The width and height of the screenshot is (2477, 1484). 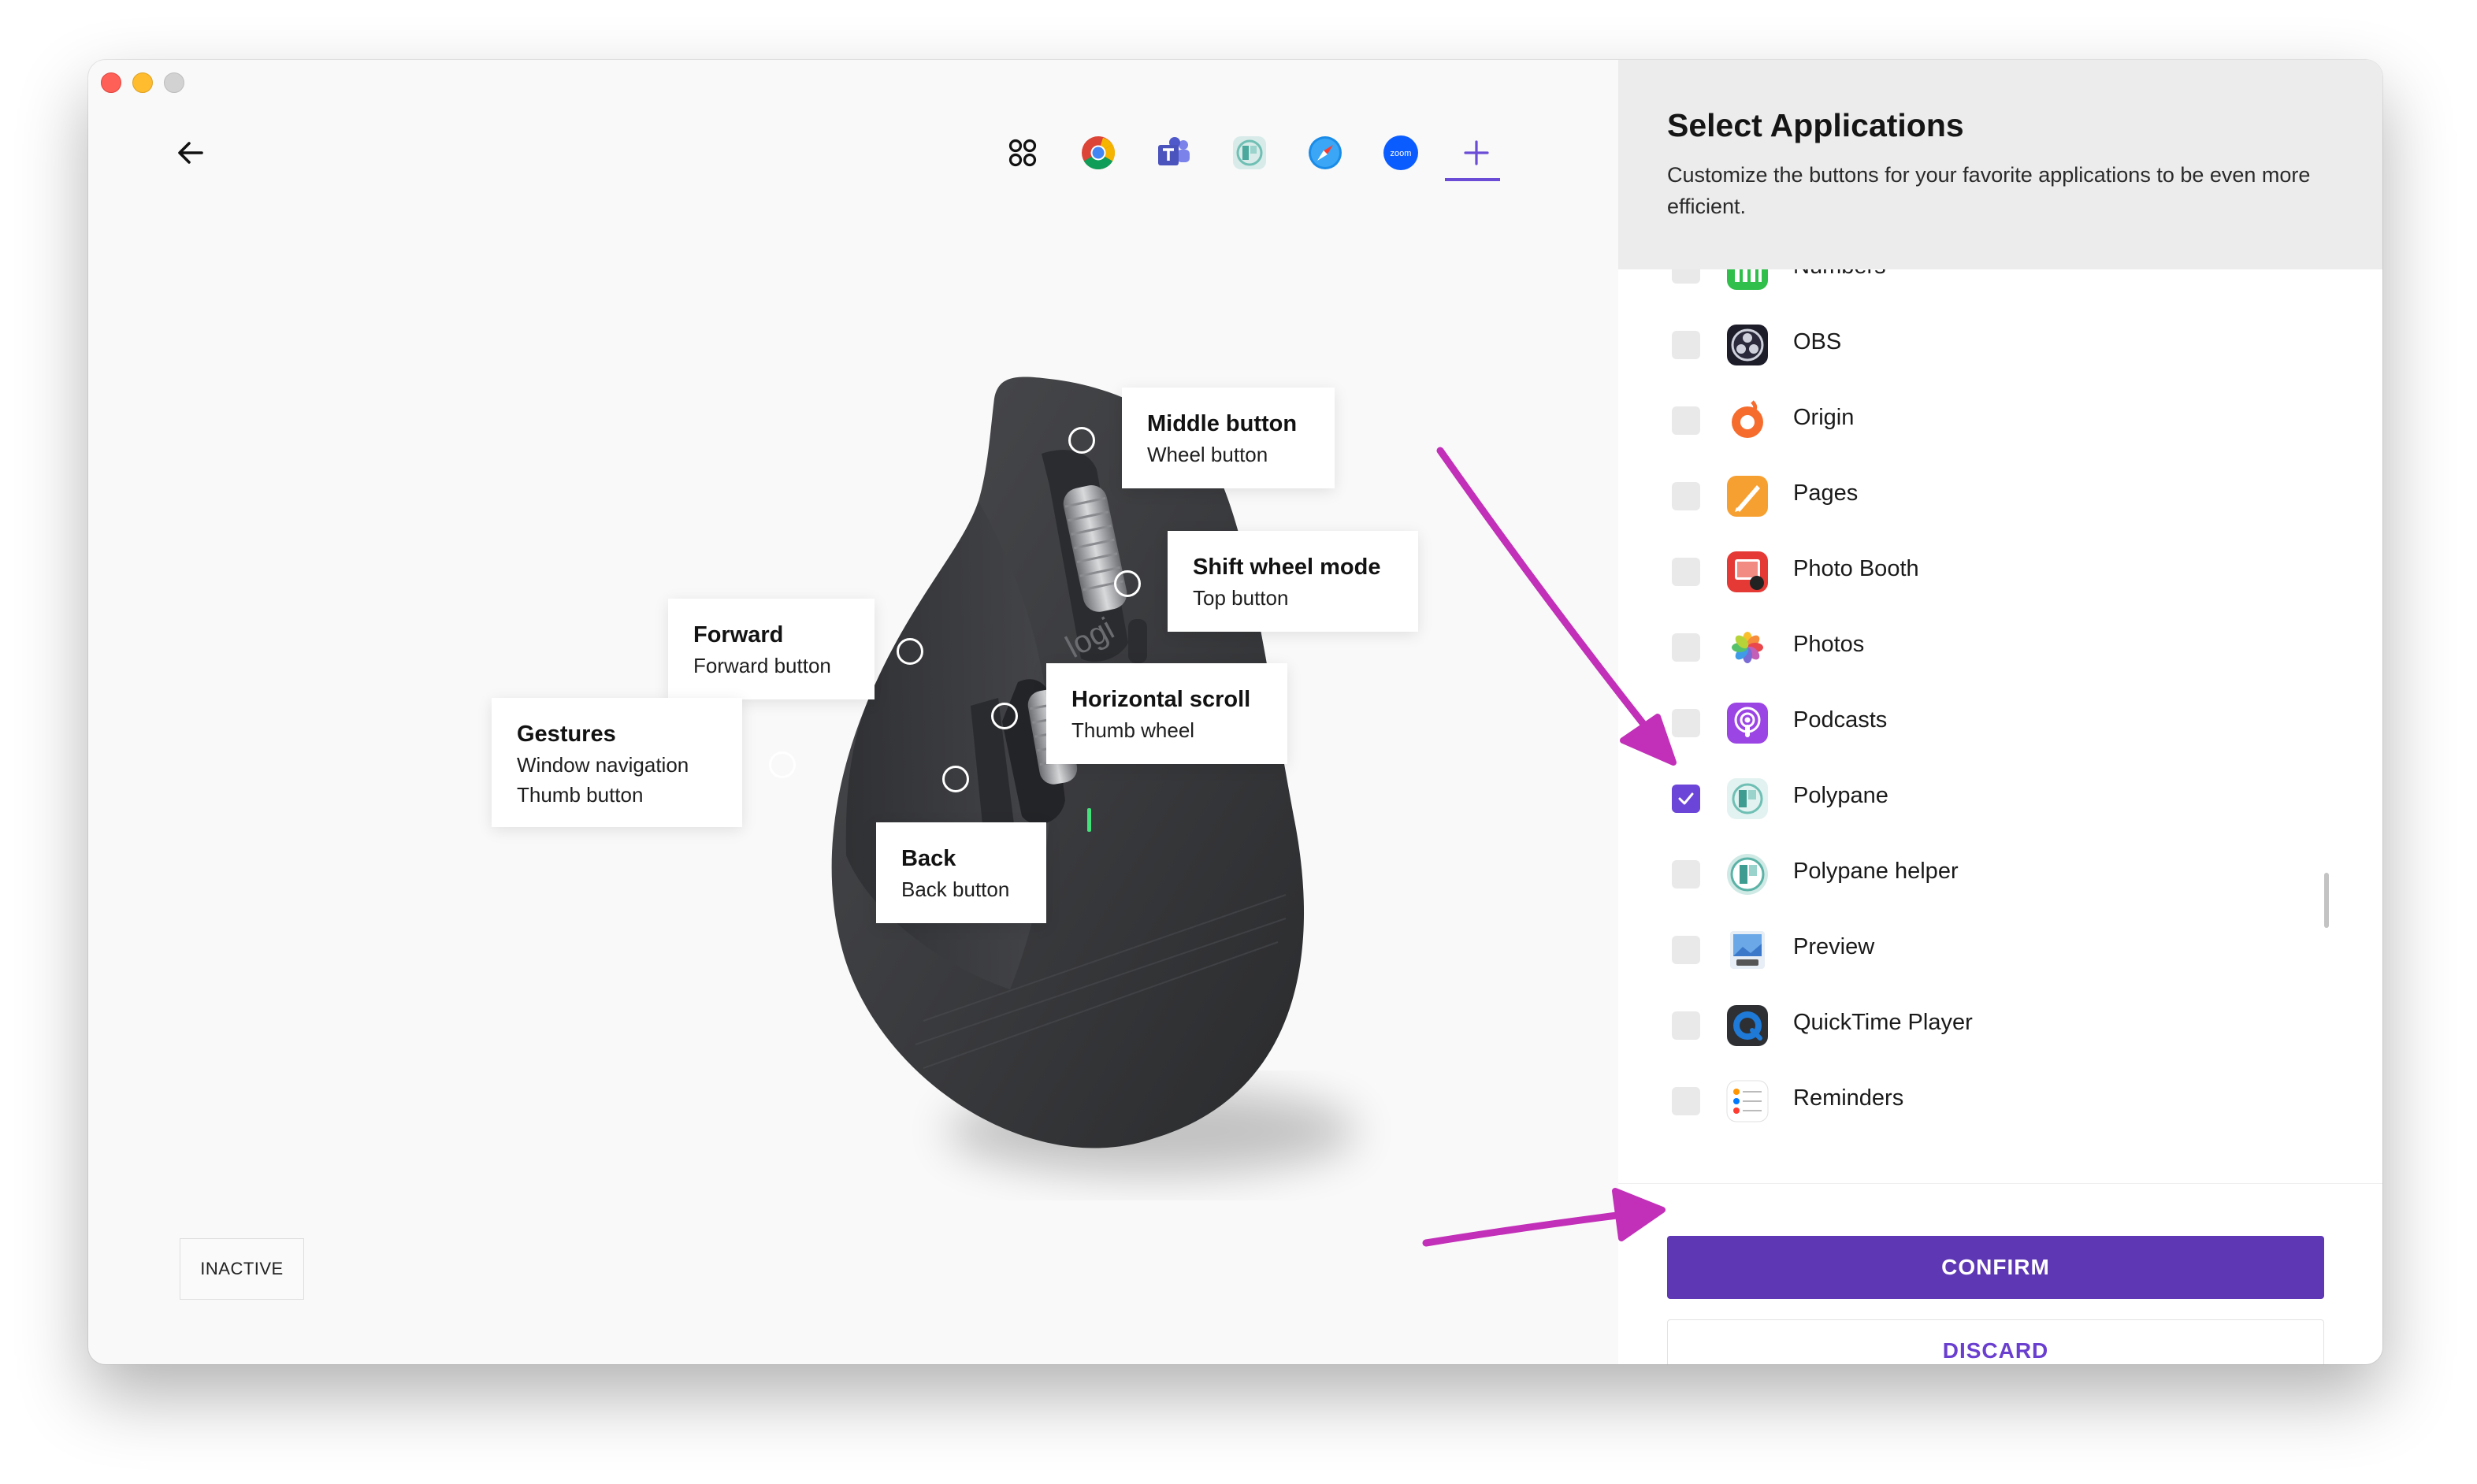 I want to click on plus-icon, so click(x=1476, y=153).